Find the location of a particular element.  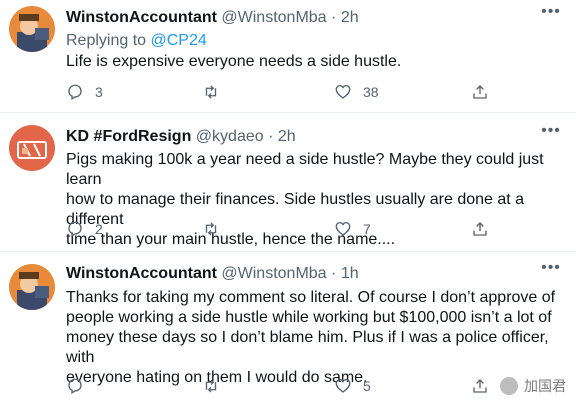

tweet-header: WinstonAccountant @WinstonMba · 2h is located at coordinates (212, 18).